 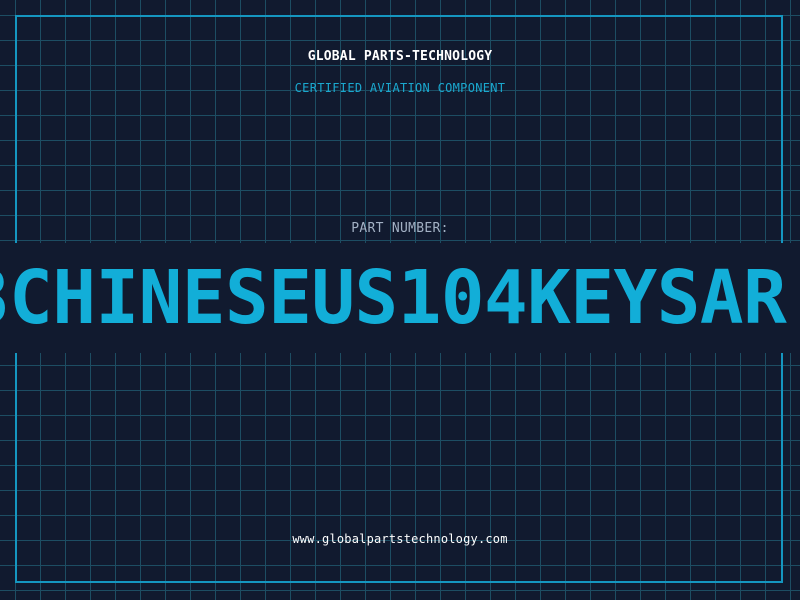 What do you see at coordinates (400, 56) in the screenshot?
I see `company-name: GLOBAL PARTS-TECHNOLOGY` at bounding box center [400, 56].